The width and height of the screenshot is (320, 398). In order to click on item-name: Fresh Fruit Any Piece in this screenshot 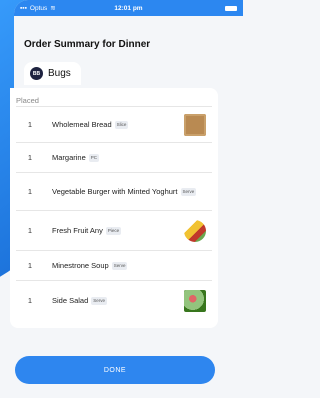, I will do `click(87, 230)`.